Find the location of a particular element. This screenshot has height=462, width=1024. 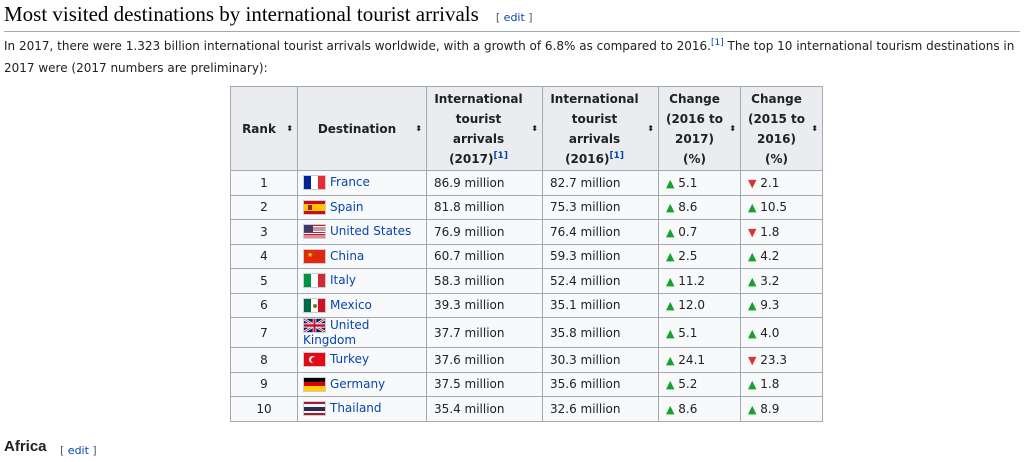

china-flag-icon: ★ is located at coordinates (314, 256).